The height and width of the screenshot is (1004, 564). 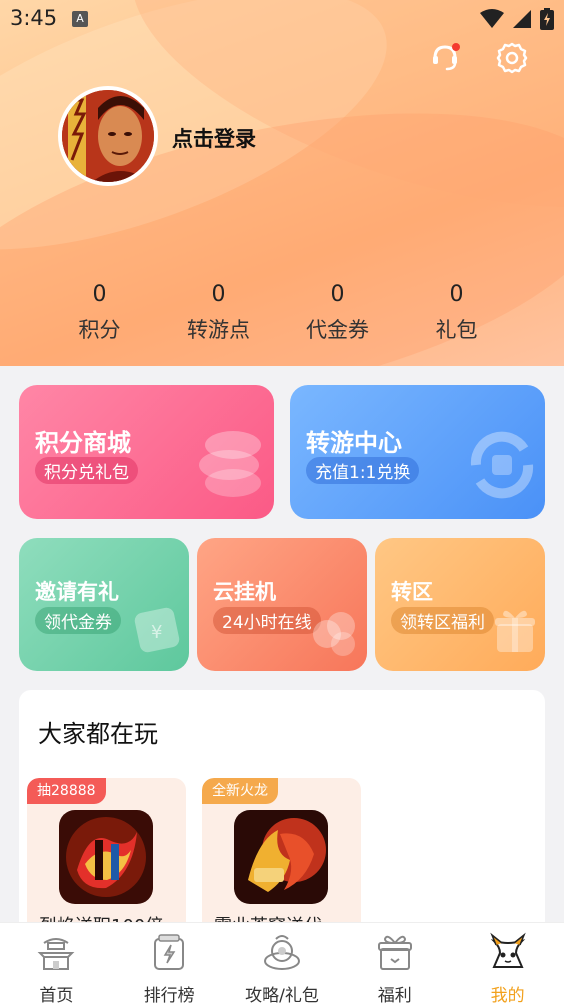 What do you see at coordinates (282, 19) in the screenshot?
I see `status-bar: 3:45 A` at bounding box center [282, 19].